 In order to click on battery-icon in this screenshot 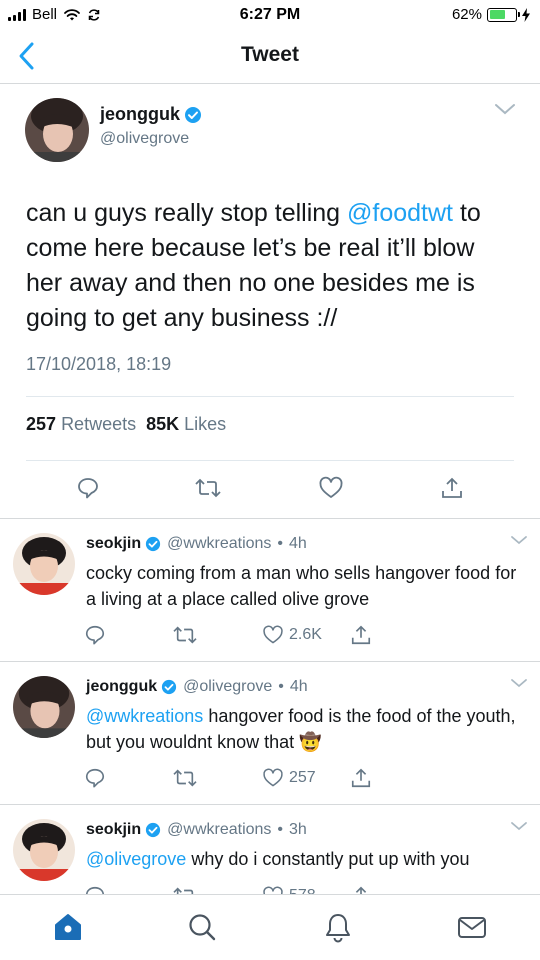, I will do `click(503, 14)`.